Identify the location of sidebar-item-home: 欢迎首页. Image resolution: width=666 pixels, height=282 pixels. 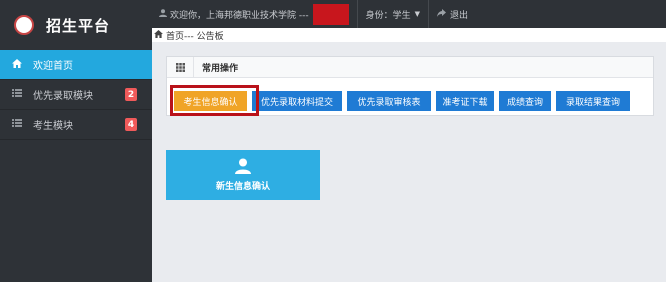
(76, 64).